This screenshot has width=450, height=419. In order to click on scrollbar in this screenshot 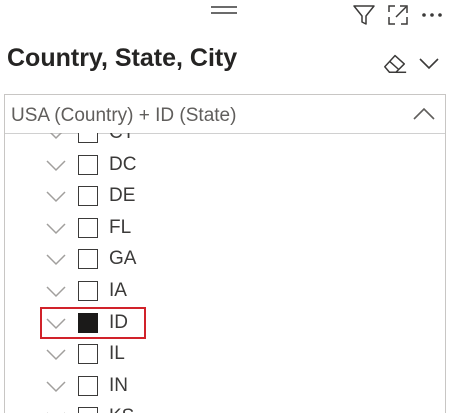, I will do `click(443, 273)`.